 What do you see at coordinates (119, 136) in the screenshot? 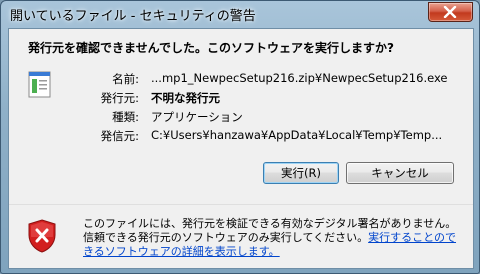
I see `detail-label: 発信元:` at bounding box center [119, 136].